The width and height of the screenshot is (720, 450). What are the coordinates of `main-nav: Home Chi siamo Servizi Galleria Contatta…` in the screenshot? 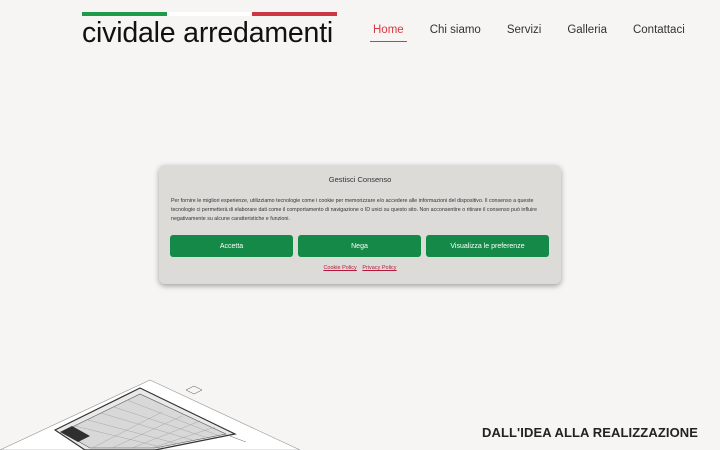 It's located at (539, 32).